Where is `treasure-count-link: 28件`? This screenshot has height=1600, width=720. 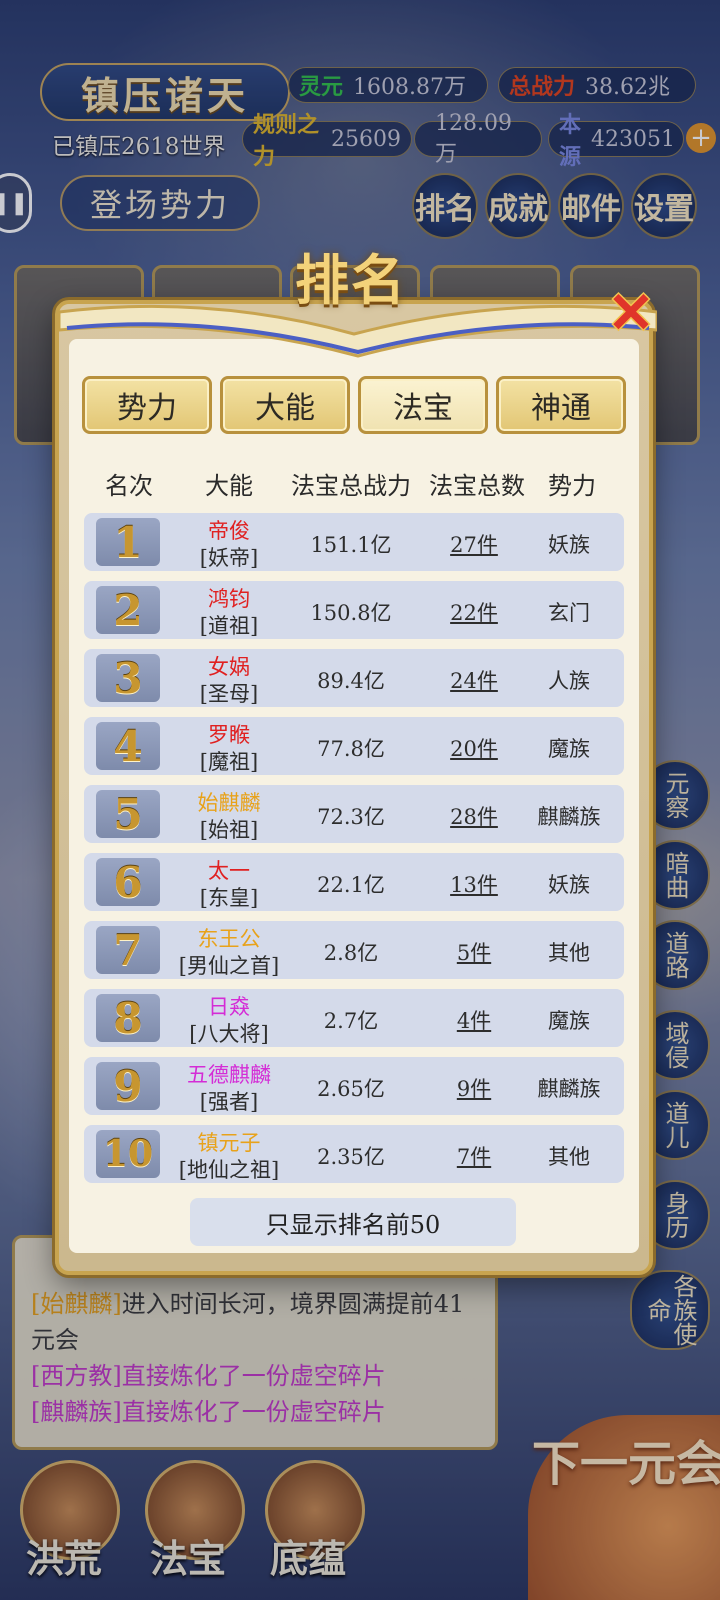
treasure-count-link: 28件 is located at coordinates (474, 816).